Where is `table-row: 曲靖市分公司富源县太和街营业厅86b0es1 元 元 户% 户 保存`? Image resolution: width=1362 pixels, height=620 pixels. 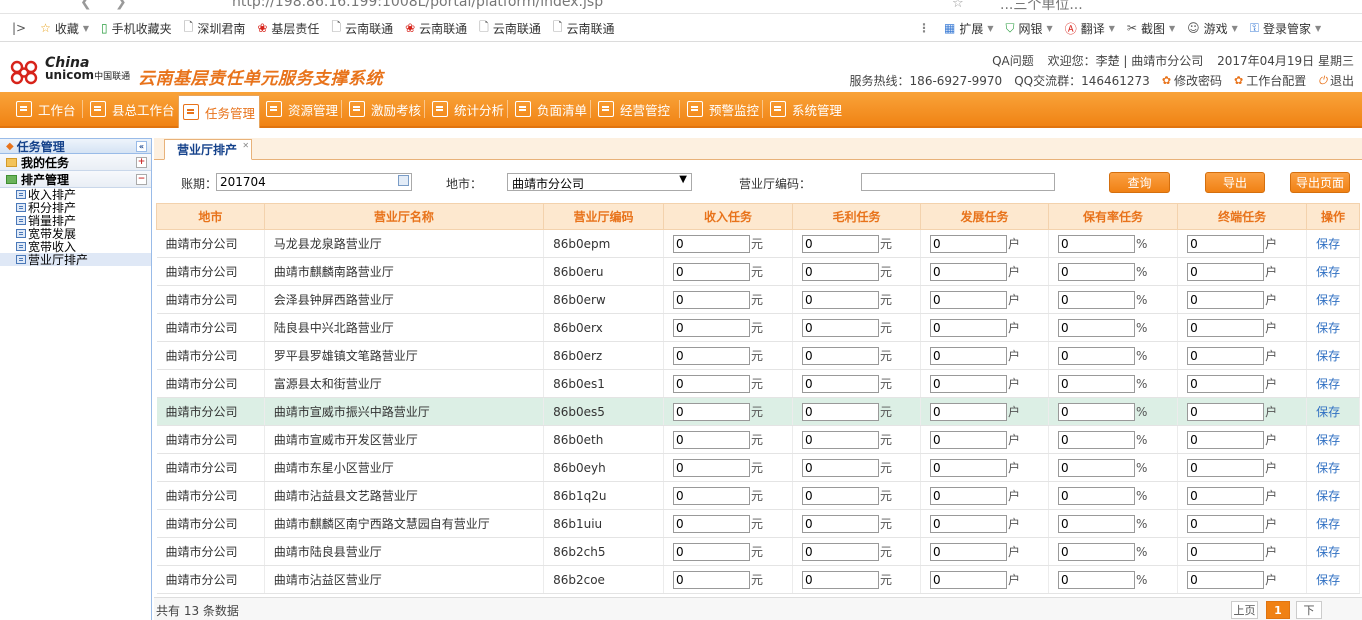
table-row: 曲靖市分公司富源县太和街营业厅86b0es1 元 元 户% 户 保存 is located at coordinates (758, 383).